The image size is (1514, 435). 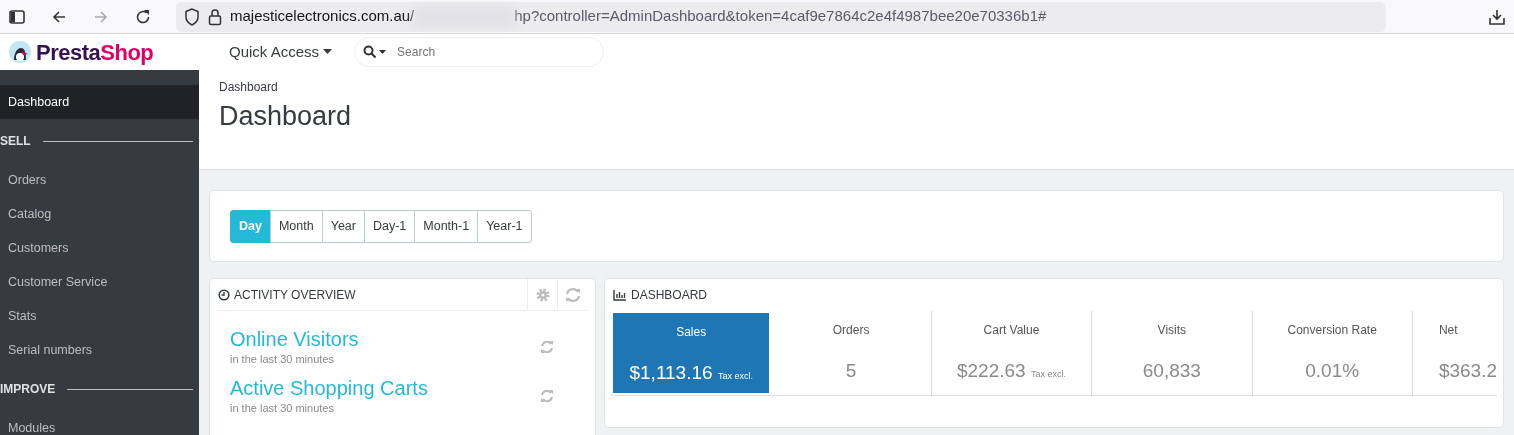 What do you see at coordinates (1012, 353) in the screenshot?
I see `kpi-tile: Cart Value $222.63 Tax excl.` at bounding box center [1012, 353].